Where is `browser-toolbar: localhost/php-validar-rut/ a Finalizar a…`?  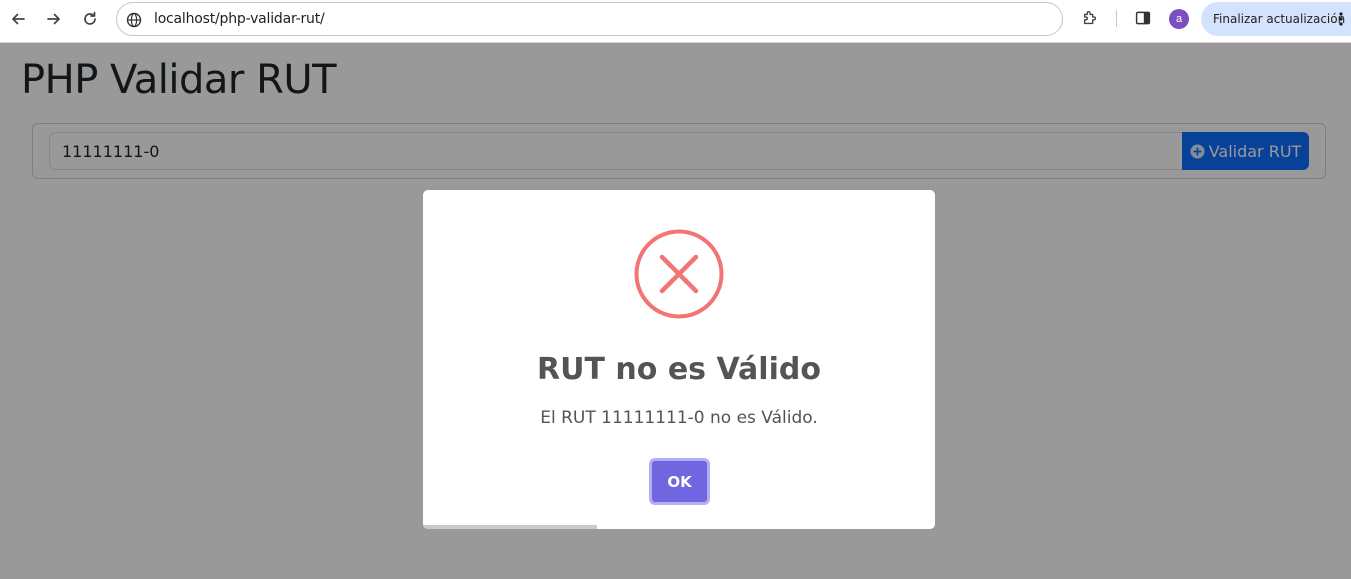 browser-toolbar: localhost/php-validar-rut/ a Finalizar a… is located at coordinates (675, 21).